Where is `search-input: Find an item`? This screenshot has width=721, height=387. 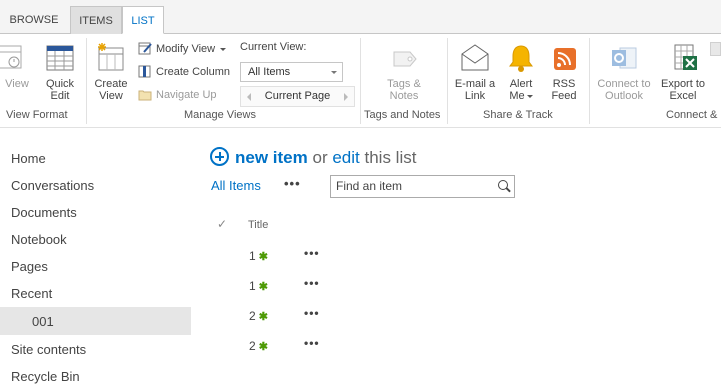 search-input: Find an item is located at coordinates (422, 186).